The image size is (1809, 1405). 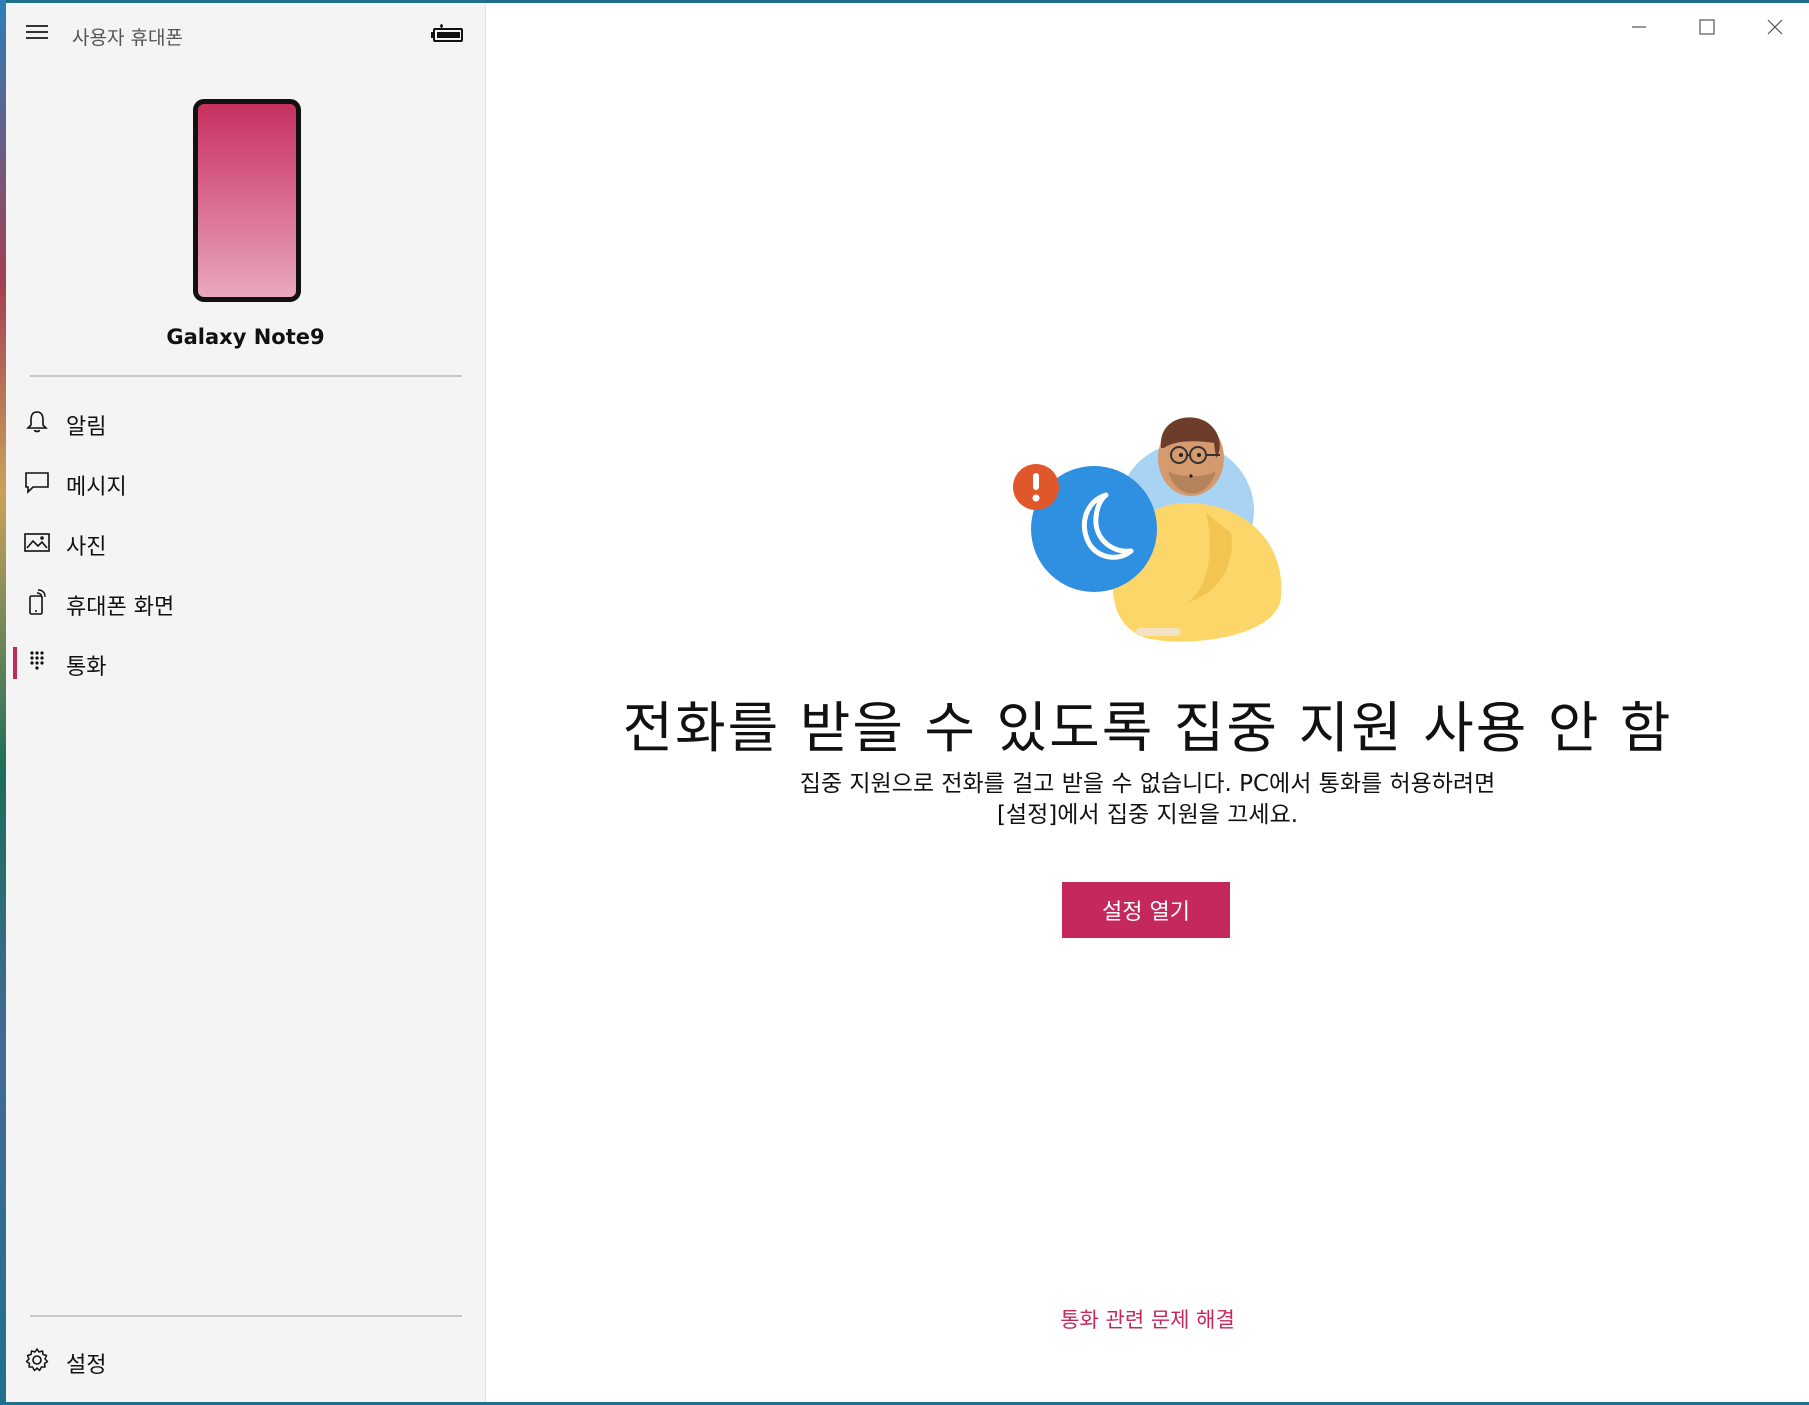 What do you see at coordinates (120, 607) in the screenshot?
I see `sidebar-item-label: 휴대폰 화면` at bounding box center [120, 607].